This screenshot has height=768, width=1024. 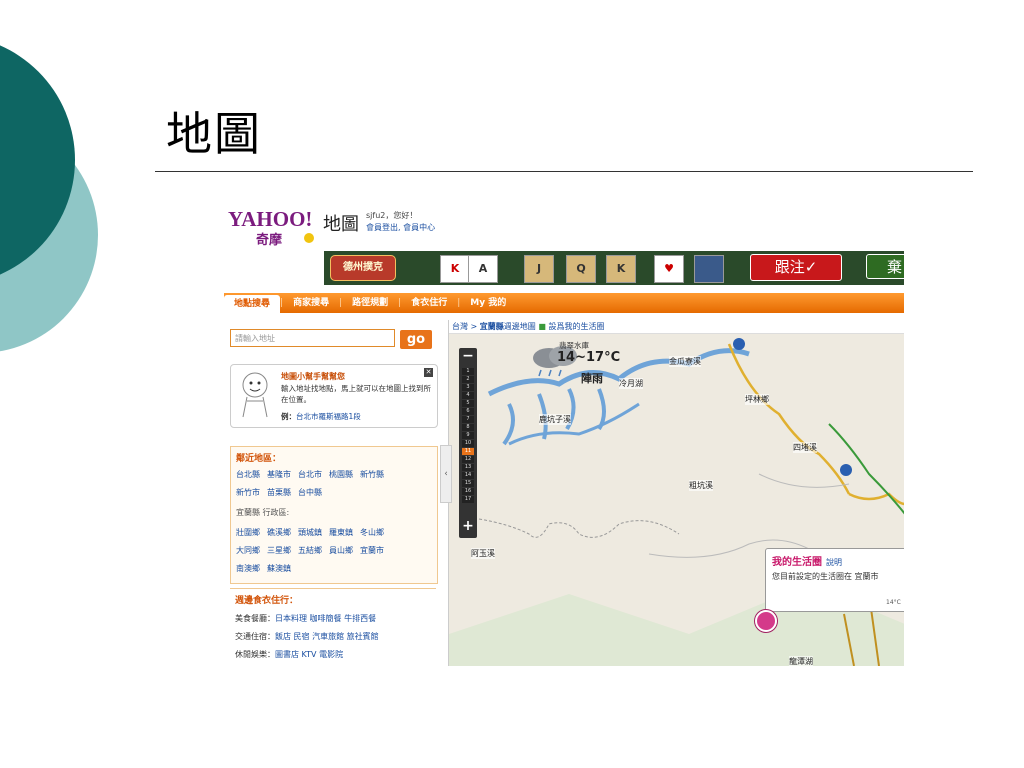 What do you see at coordinates (468, 459) in the screenshot?
I see `zoom-level: 12` at bounding box center [468, 459].